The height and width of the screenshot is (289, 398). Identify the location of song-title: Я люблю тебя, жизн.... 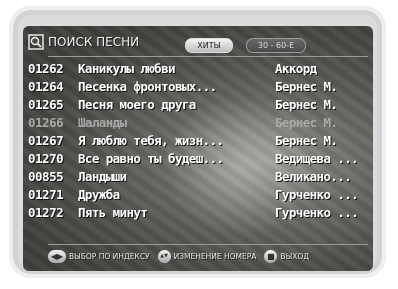
(151, 140).